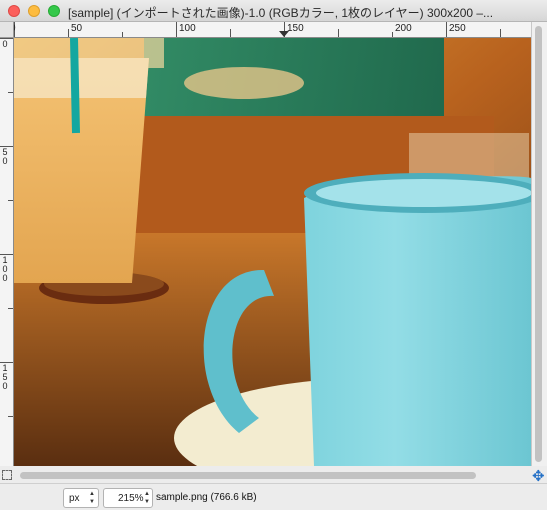 The height and width of the screenshot is (510, 547). I want to click on status-bar: px ▲ ▼ 215% ▲ ▼ sample.png (766.6 kB), so click(273, 496).